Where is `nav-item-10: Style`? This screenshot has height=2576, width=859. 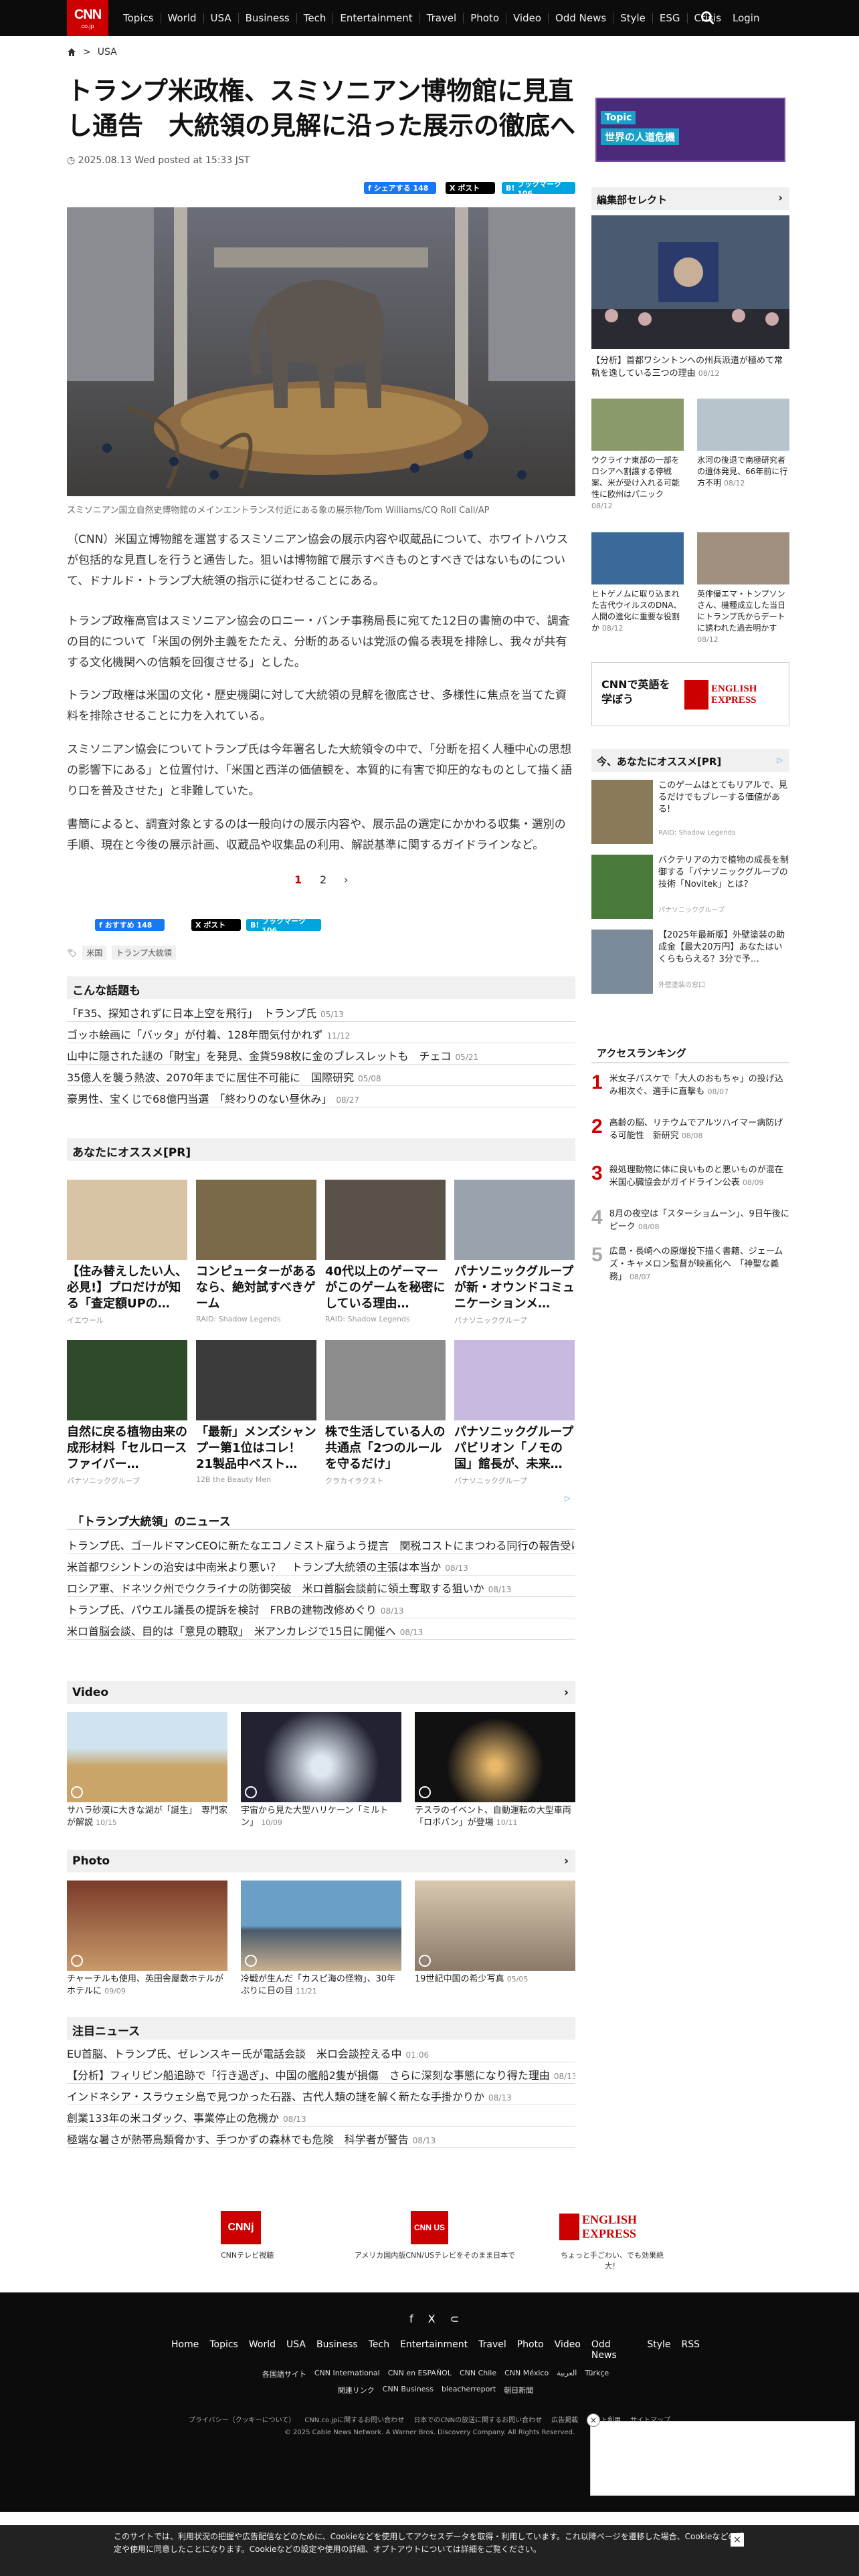 nav-item-10: Style is located at coordinates (633, 18).